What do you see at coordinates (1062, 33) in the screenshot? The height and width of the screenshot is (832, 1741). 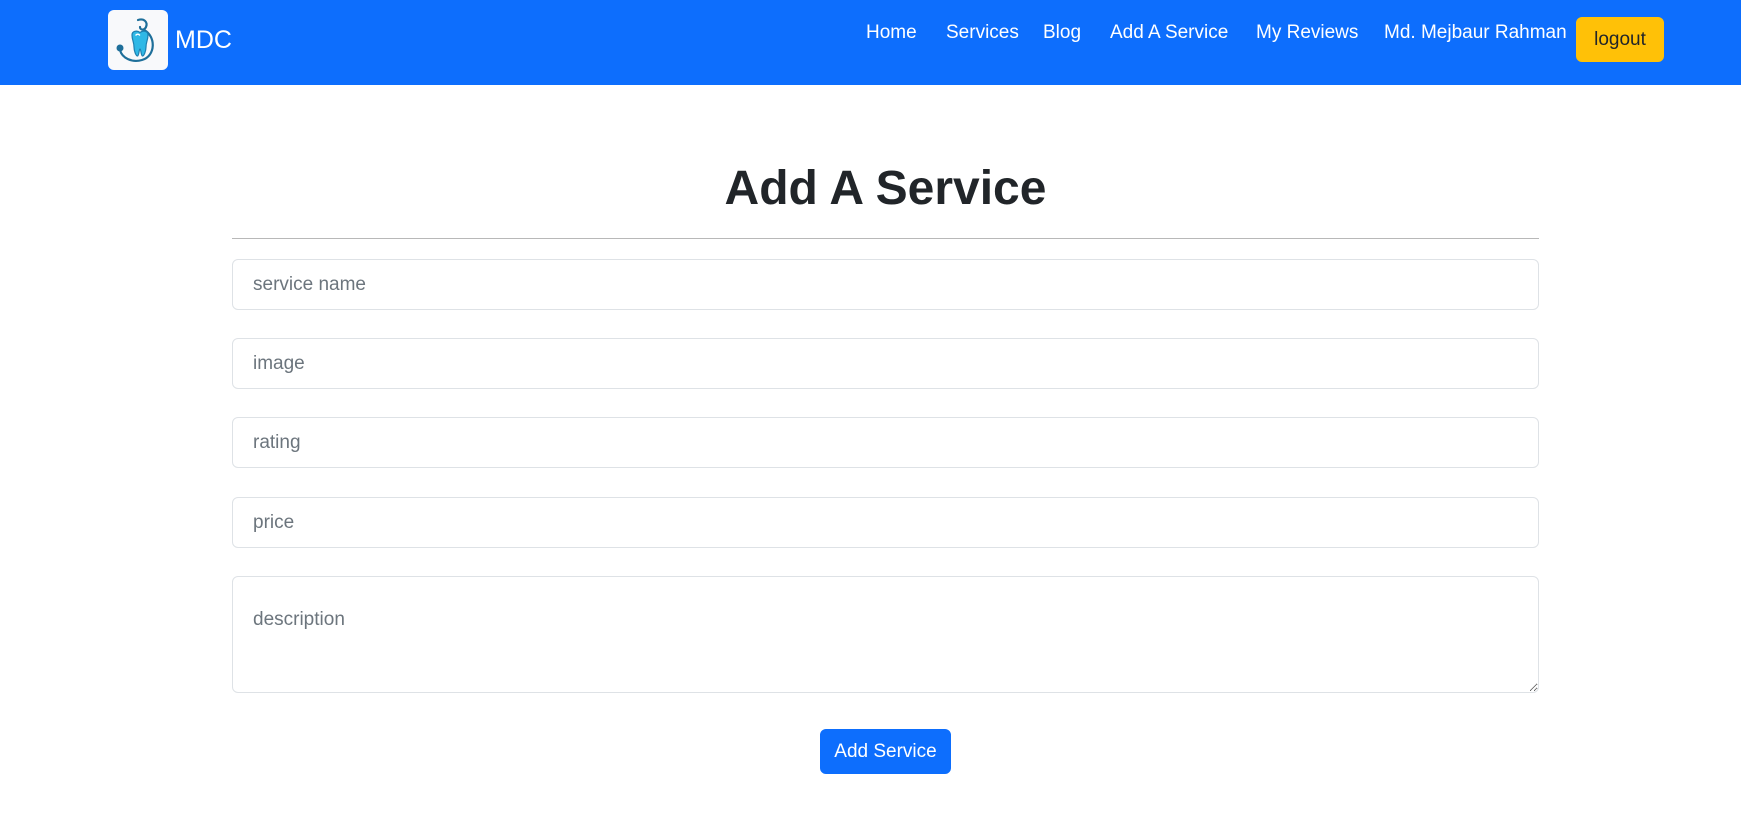 I see `nav-link-blog: Blog` at bounding box center [1062, 33].